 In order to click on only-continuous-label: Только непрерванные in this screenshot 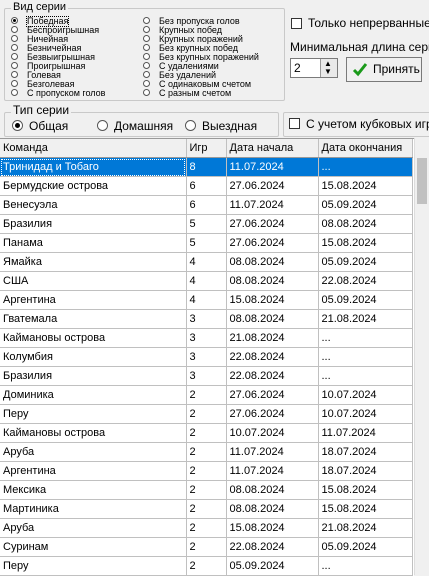, I will do `click(368, 23)`.